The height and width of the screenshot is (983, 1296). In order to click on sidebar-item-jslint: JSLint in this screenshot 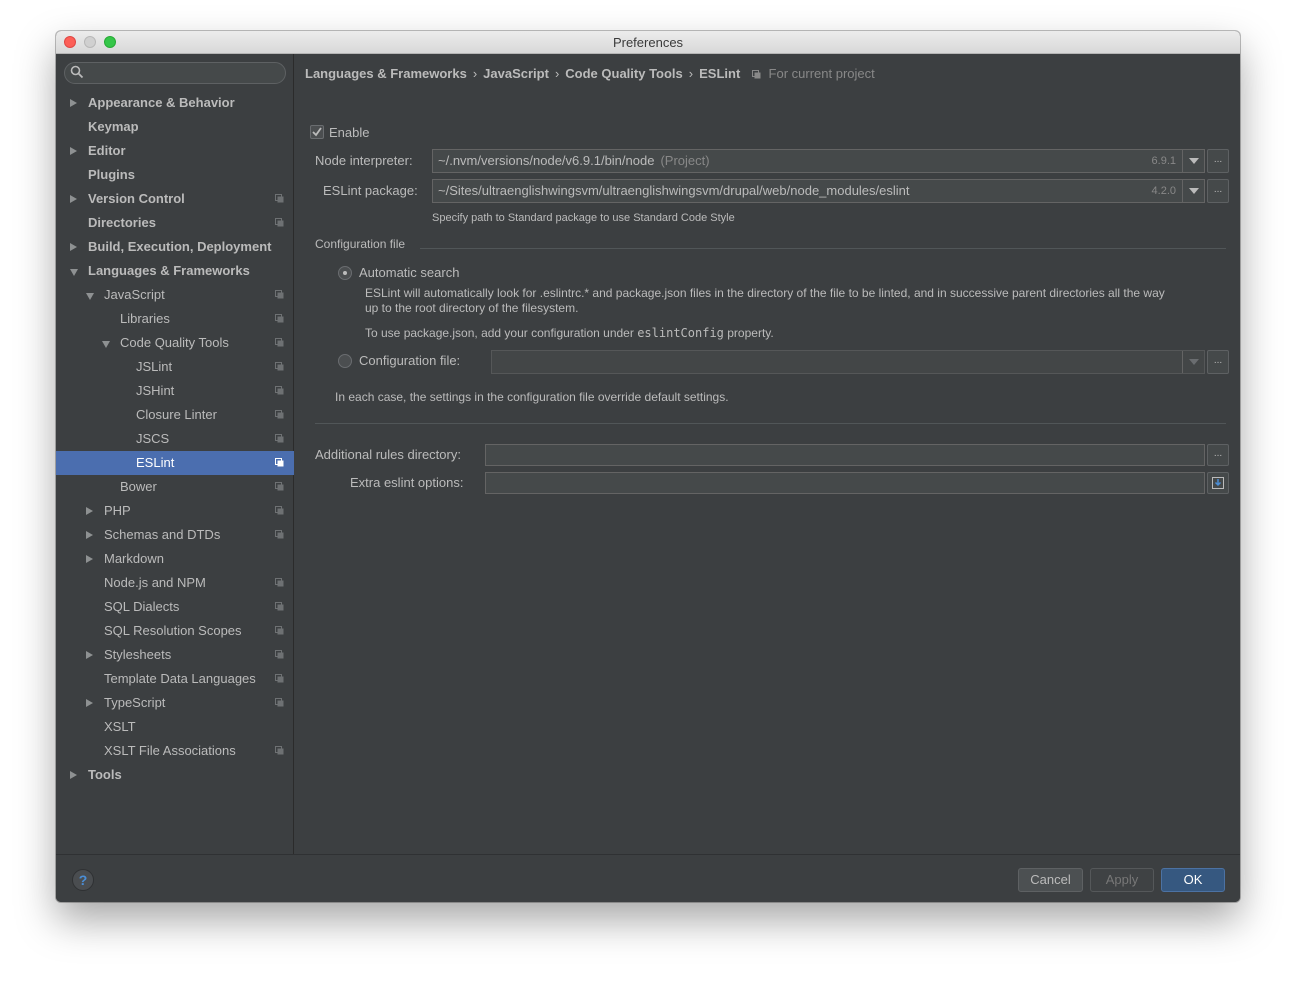, I will do `click(175, 367)`.